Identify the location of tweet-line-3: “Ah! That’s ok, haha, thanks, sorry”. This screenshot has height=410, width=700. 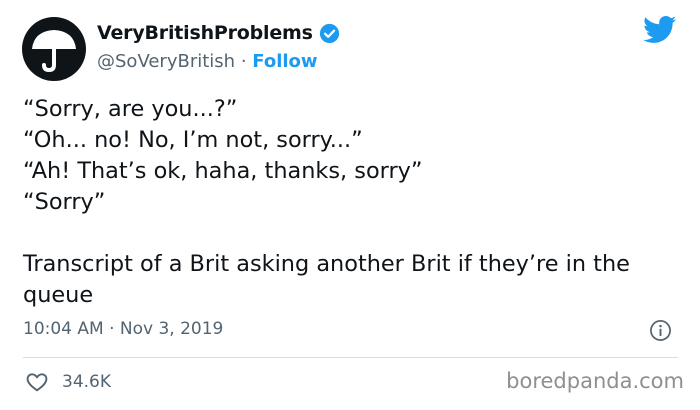
(223, 171).